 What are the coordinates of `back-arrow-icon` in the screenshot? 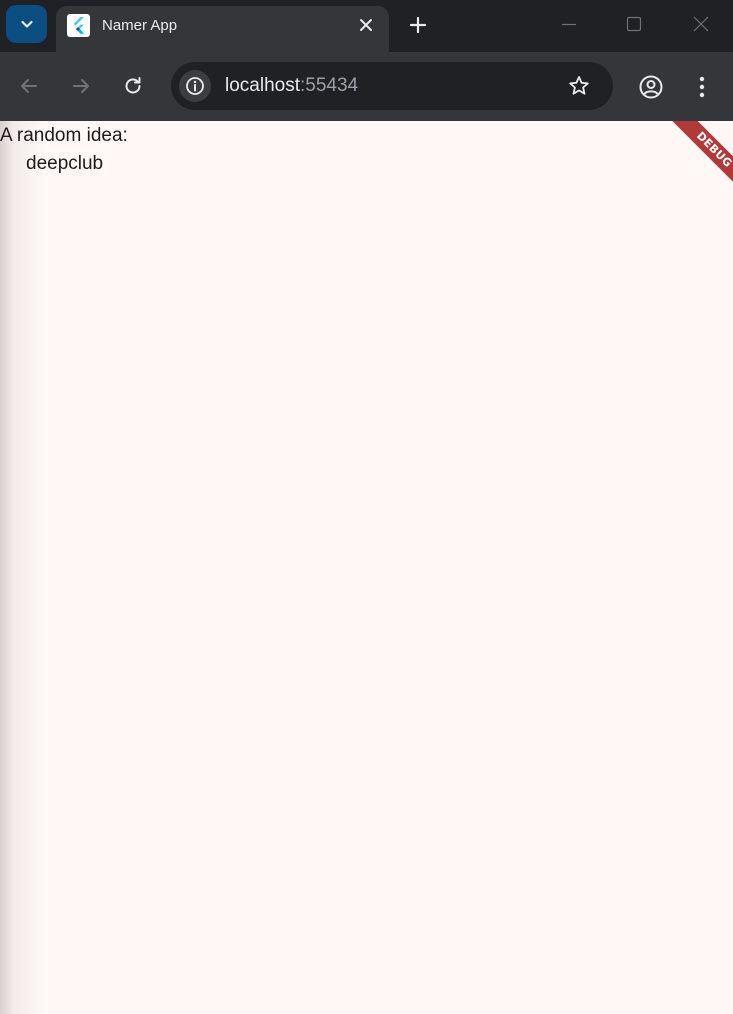 It's located at (29, 86).